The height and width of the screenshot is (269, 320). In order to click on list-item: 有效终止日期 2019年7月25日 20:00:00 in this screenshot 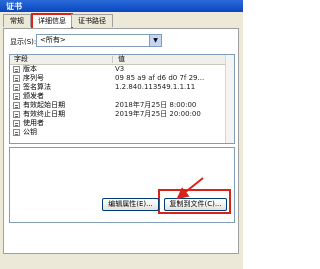, I will do `click(122, 114)`.